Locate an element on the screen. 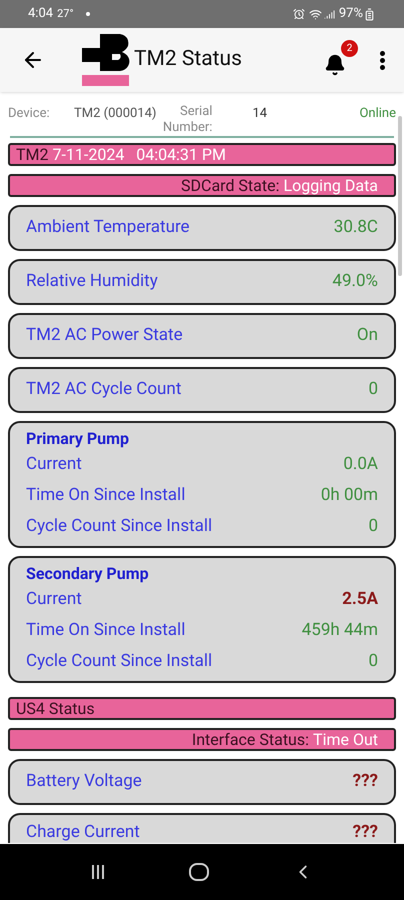  menu-icon is located at coordinates (382, 60).